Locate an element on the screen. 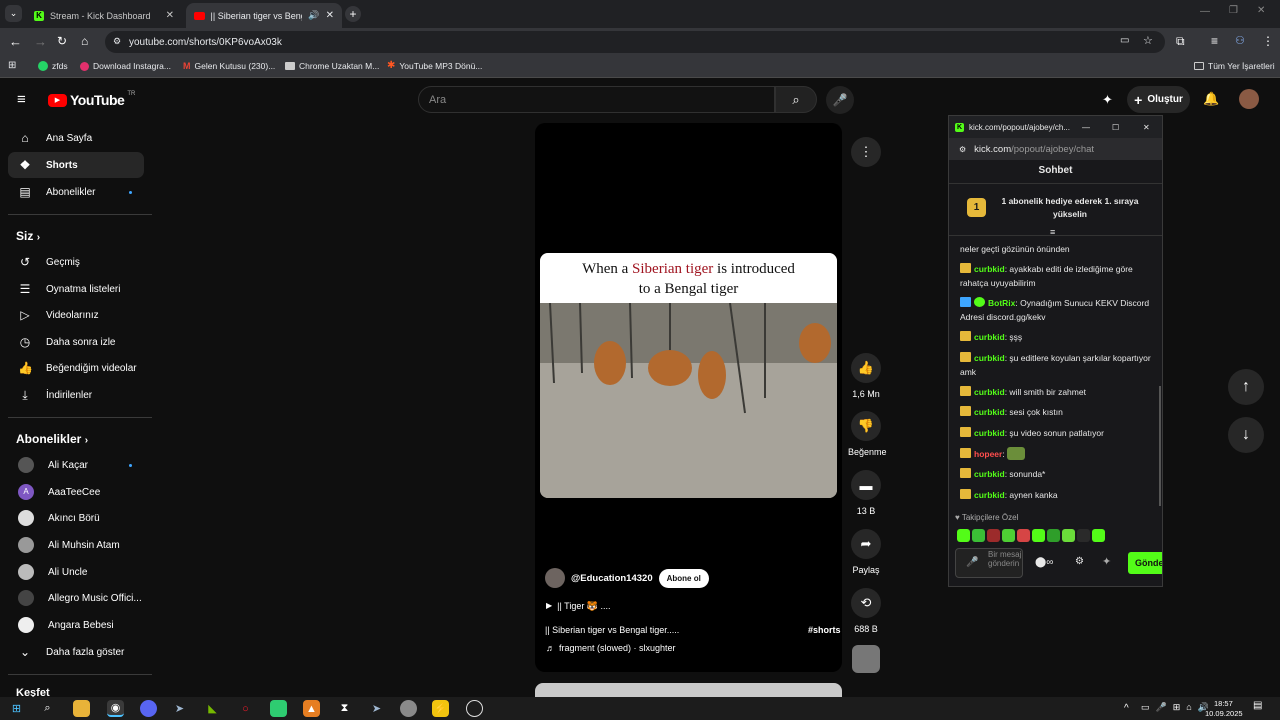 Image resolution: width=1280 pixels, height=720 pixels. share-button: ➦ Paylaş is located at coordinates (866, 552).